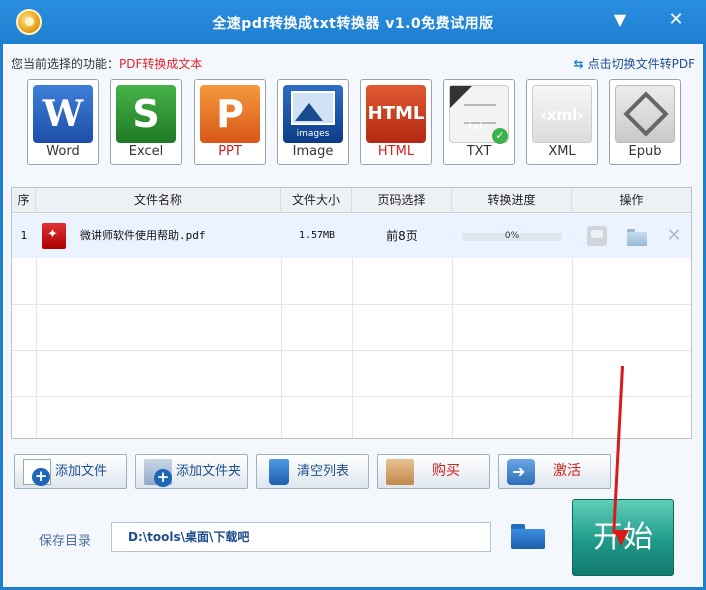 The width and height of the screenshot is (706, 590). What do you see at coordinates (641, 64) in the screenshot?
I see `switch-link-text: 点击切换文件转PDF` at bounding box center [641, 64].